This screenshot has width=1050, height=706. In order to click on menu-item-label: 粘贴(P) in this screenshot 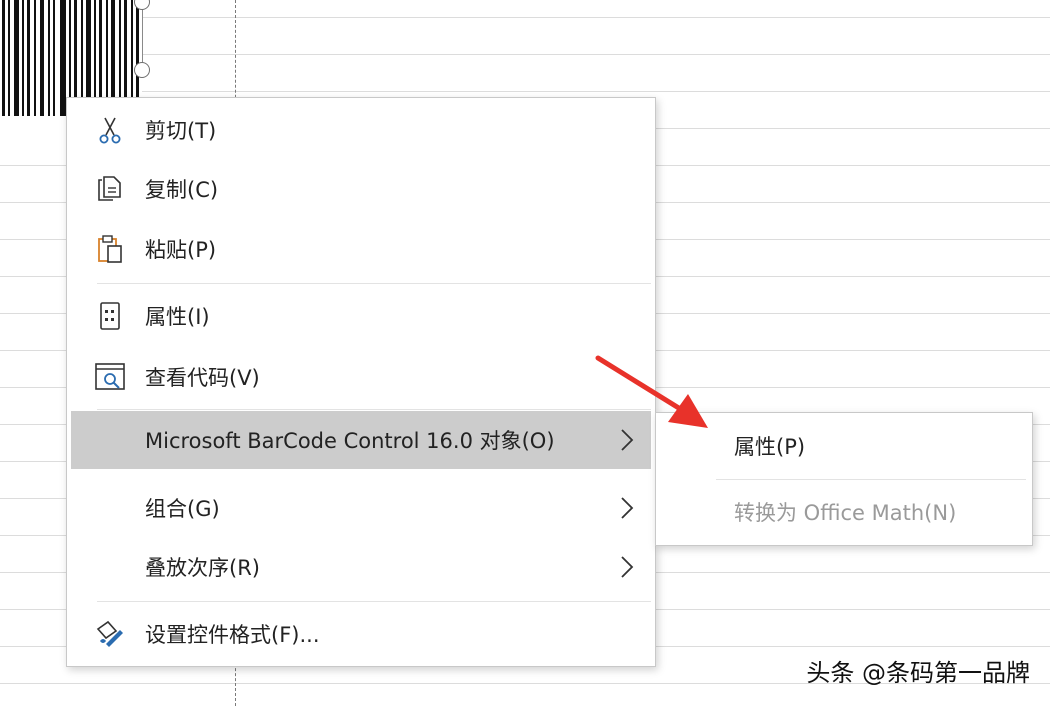, I will do `click(181, 250)`.